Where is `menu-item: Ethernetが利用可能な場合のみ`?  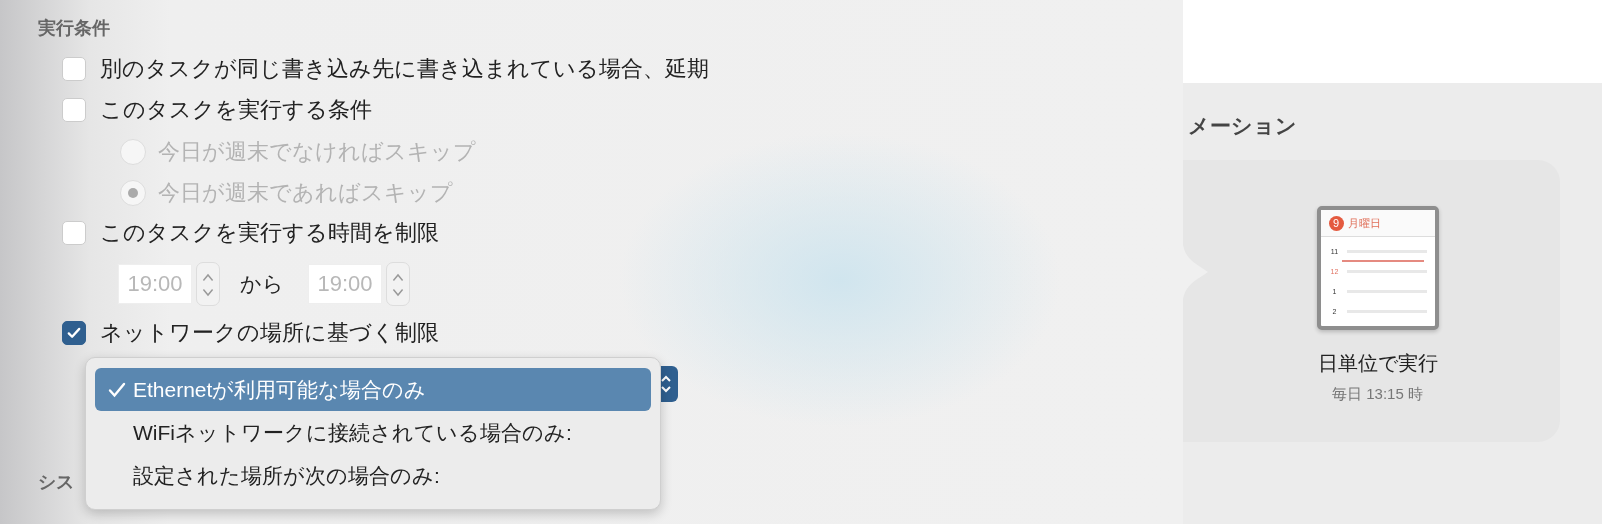
menu-item: Ethernetが利用可能な場合のみ is located at coordinates (373, 389).